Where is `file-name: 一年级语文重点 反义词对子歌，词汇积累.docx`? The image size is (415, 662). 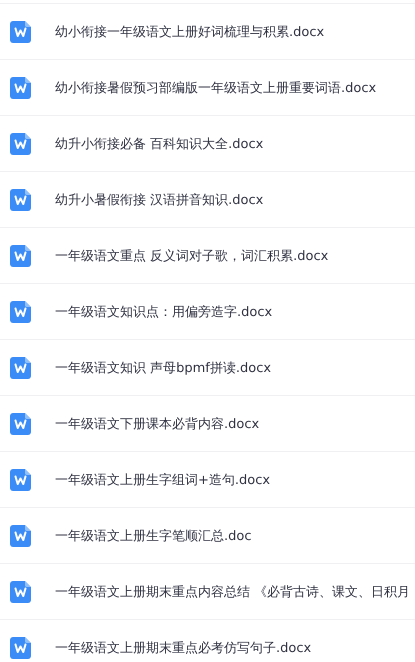
file-name: 一年级语文重点 反义词对子歌，词汇积累.docx is located at coordinates (191, 255).